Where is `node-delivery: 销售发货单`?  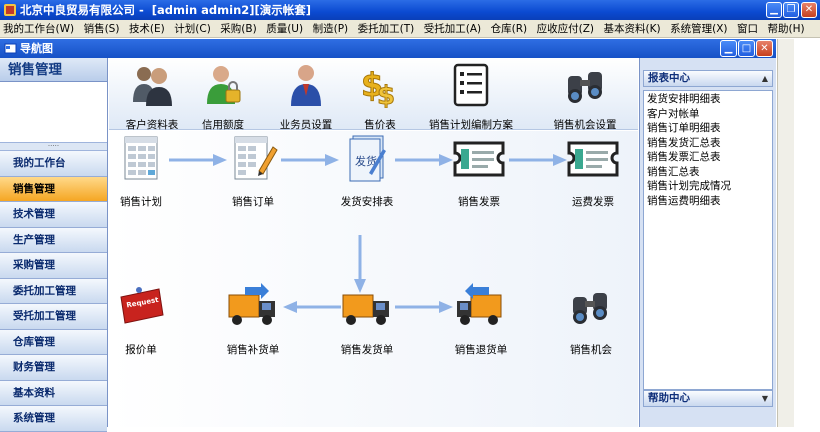 node-delivery: 销售发货单 is located at coordinates (367, 319).